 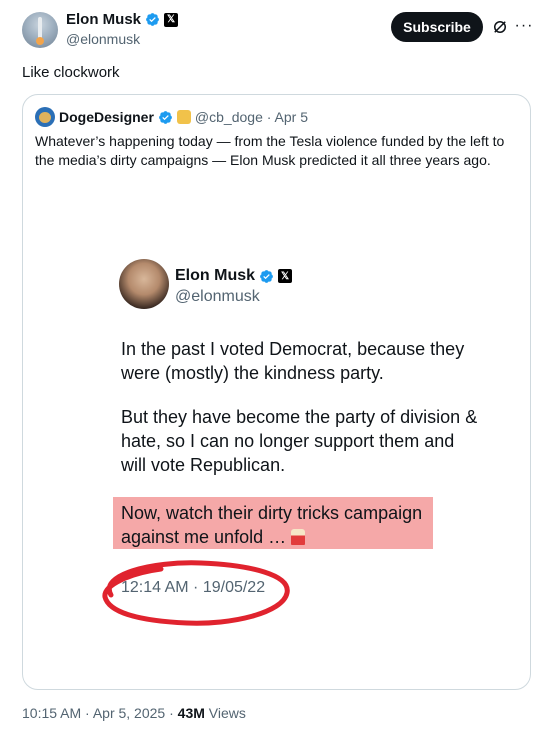 I want to click on quoted-author-meta: @cb_doge · Apr 5, so click(x=251, y=117).